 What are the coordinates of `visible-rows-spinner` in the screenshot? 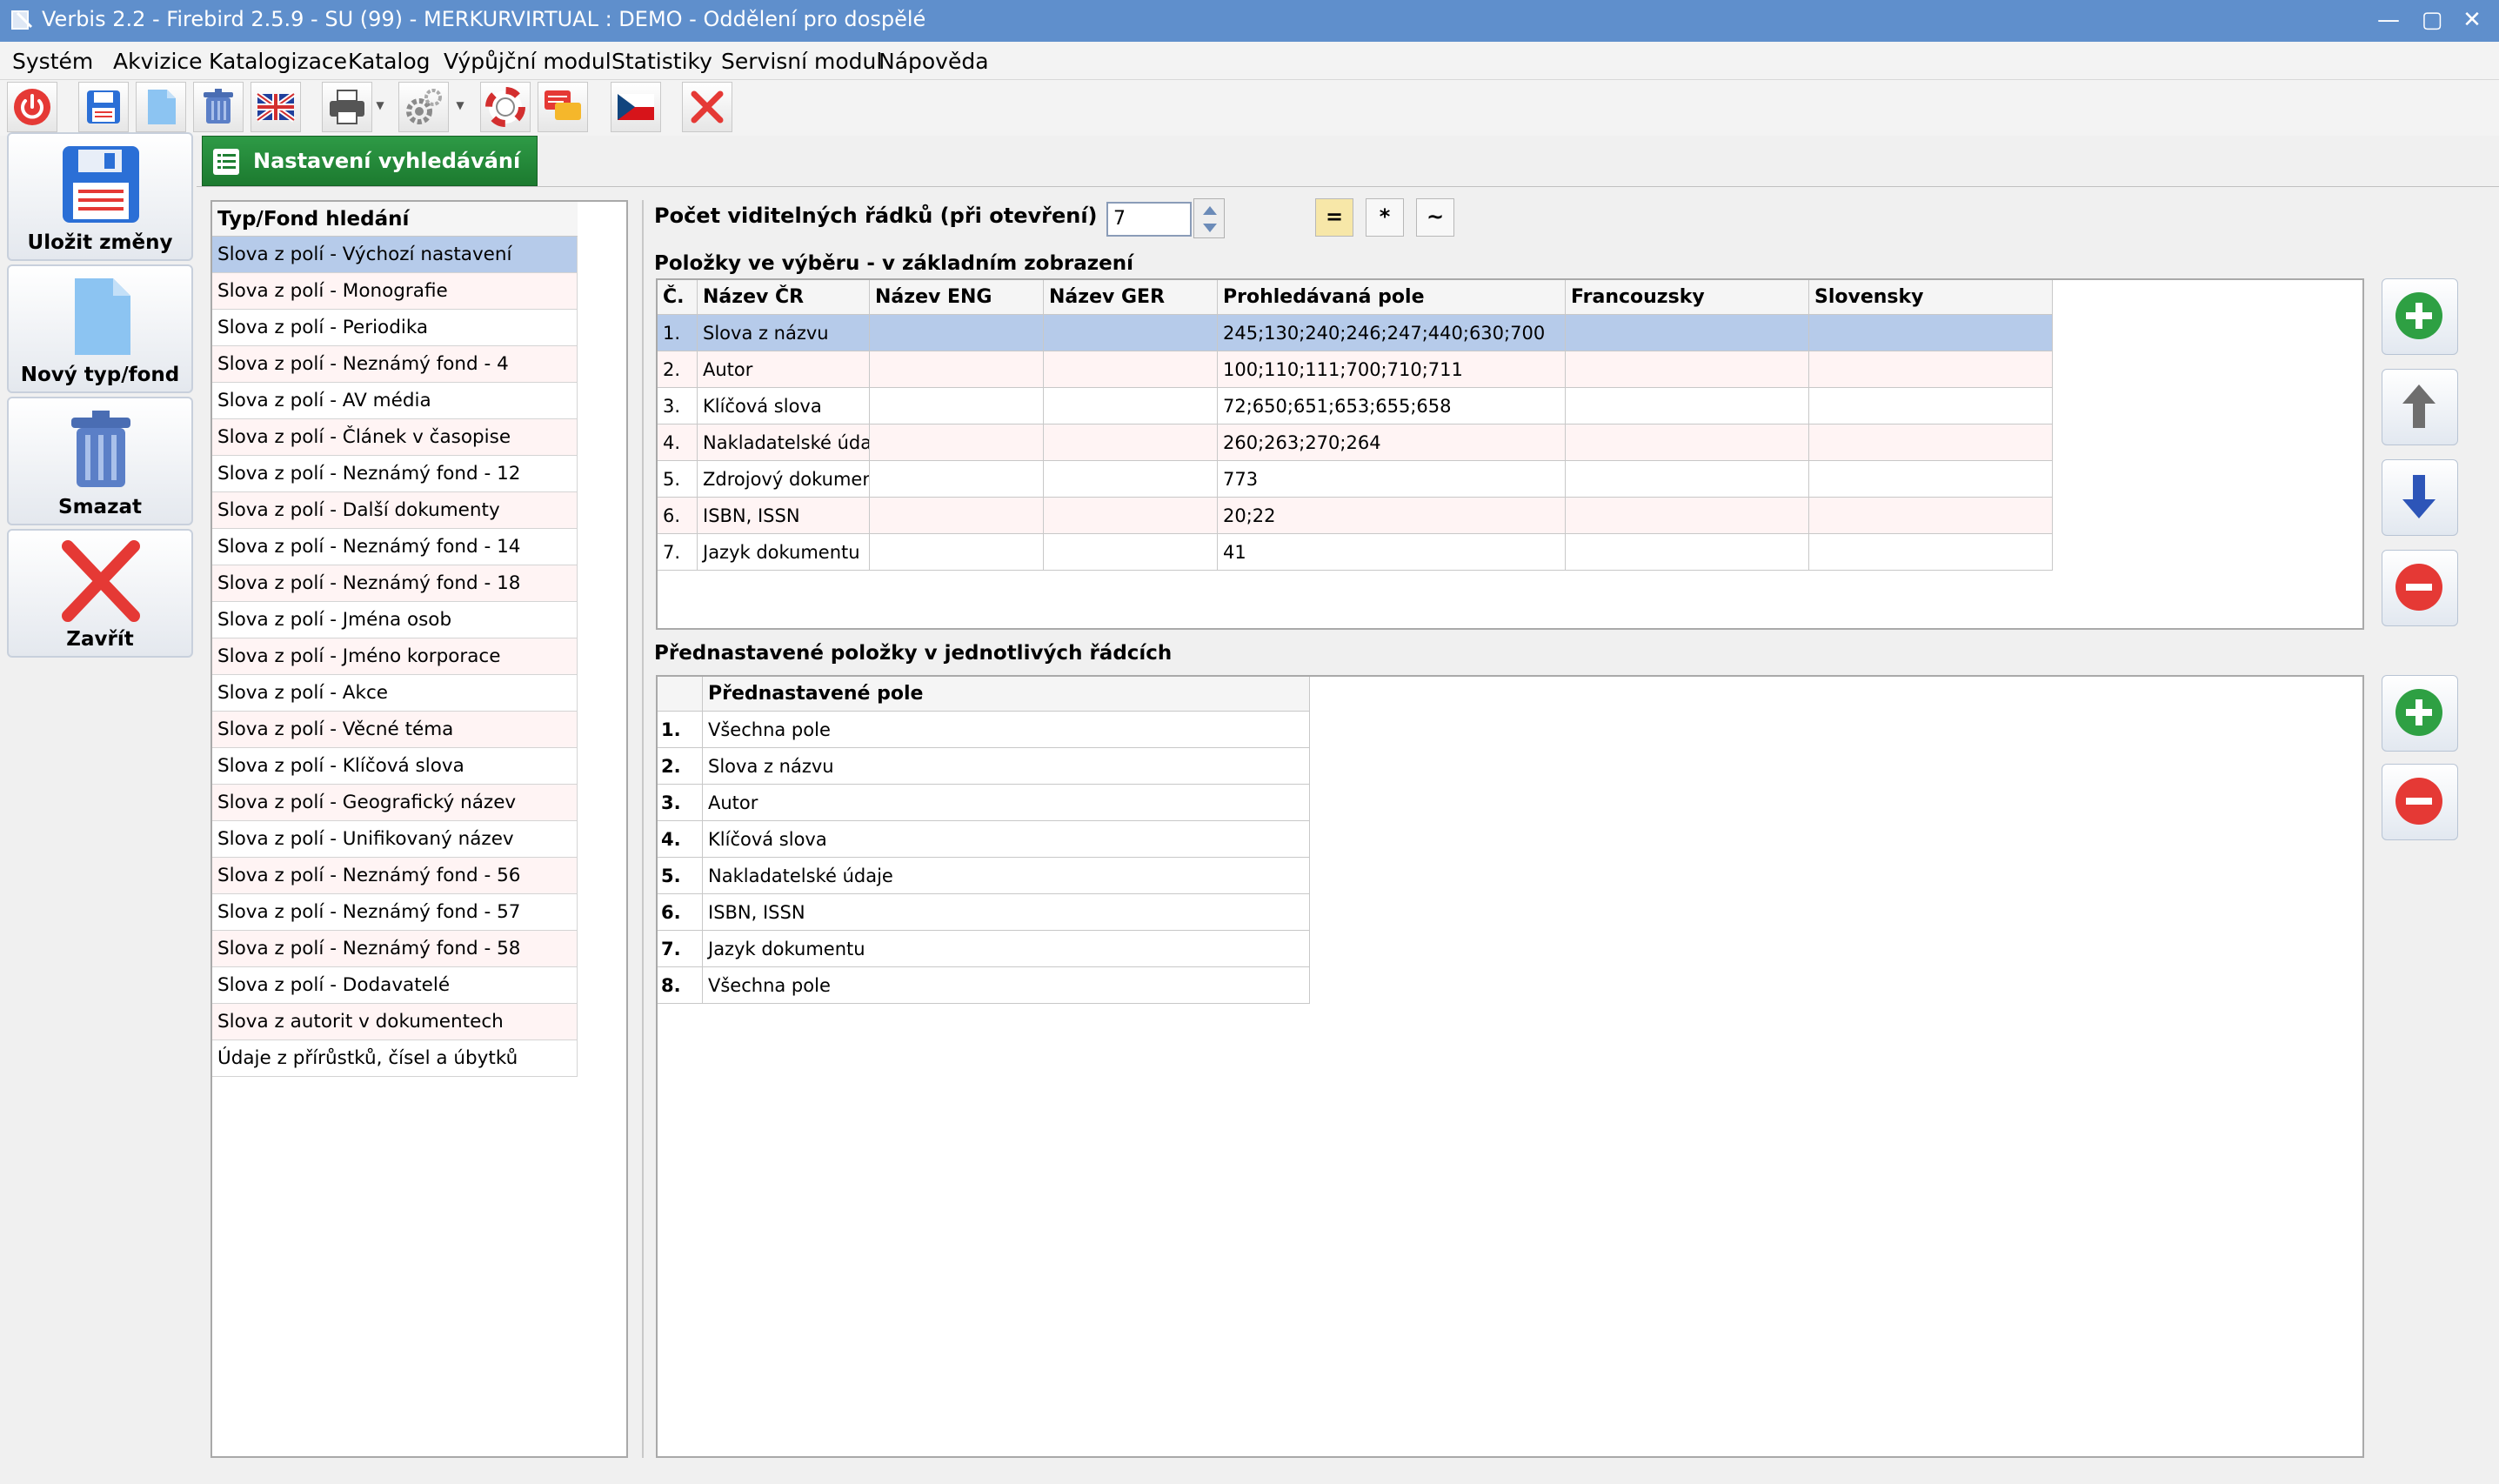 It's located at (1209, 218).